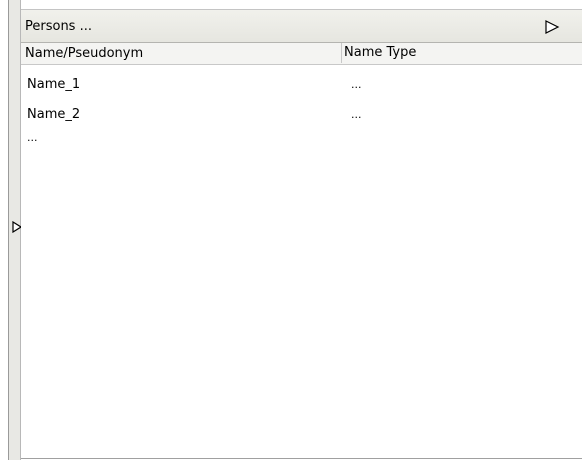 Image resolution: width=582 pixels, height=460 pixels. I want to click on column-header-name: Name/Pseudonym, so click(84, 54).